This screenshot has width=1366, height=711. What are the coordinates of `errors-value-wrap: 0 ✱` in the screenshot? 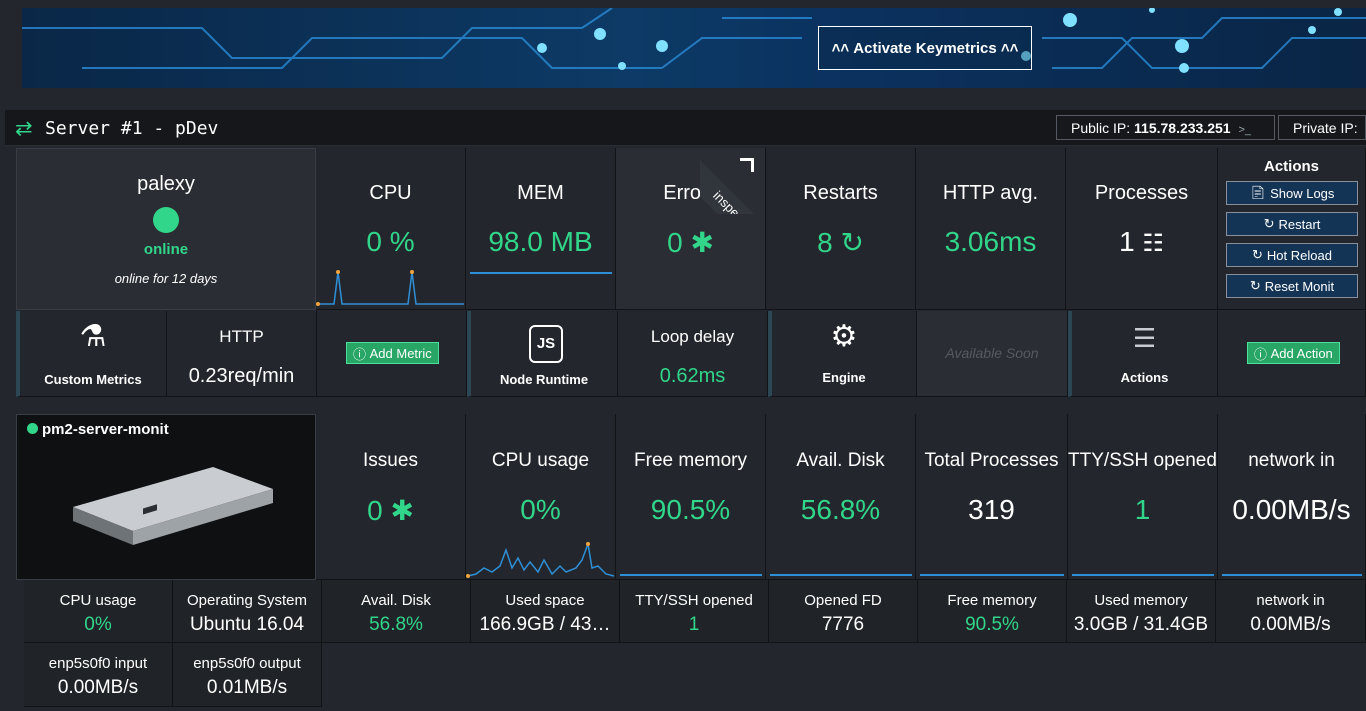 It's located at (690, 242).